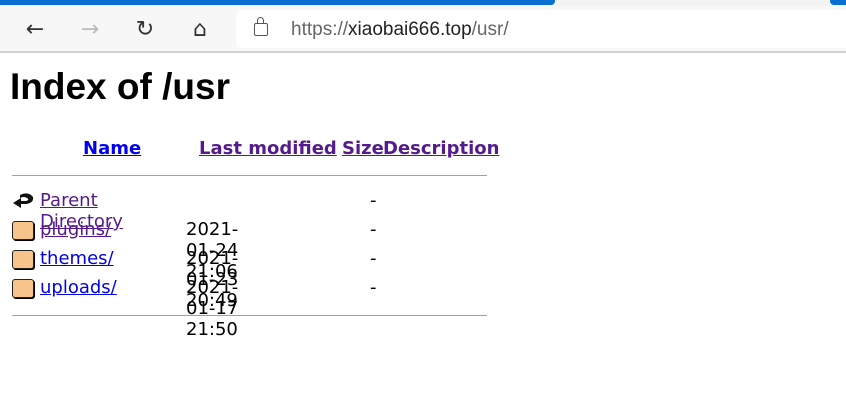  Describe the element at coordinates (120, 86) in the screenshot. I see `page-title: Index of /usr` at that location.